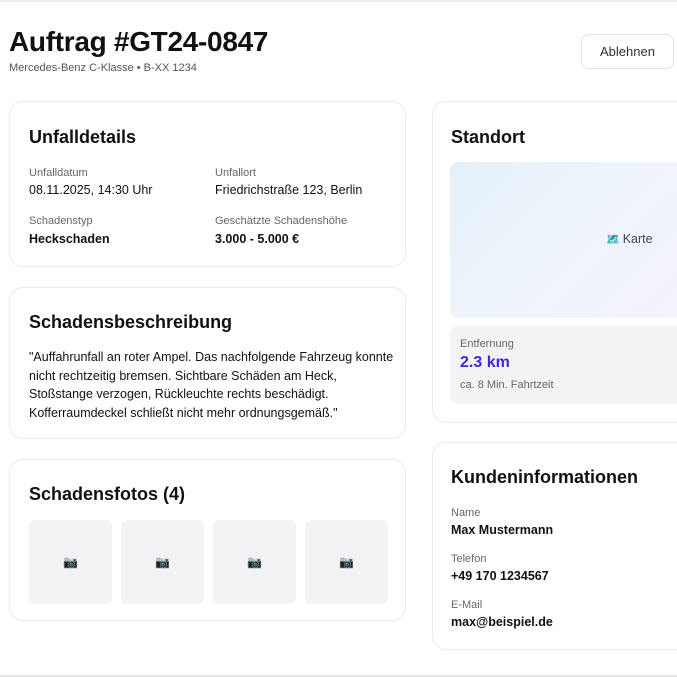 This screenshot has height=677, width=677. What do you see at coordinates (131, 322) in the screenshot?
I see `damage-description-title: Schadensbeschreibung` at bounding box center [131, 322].